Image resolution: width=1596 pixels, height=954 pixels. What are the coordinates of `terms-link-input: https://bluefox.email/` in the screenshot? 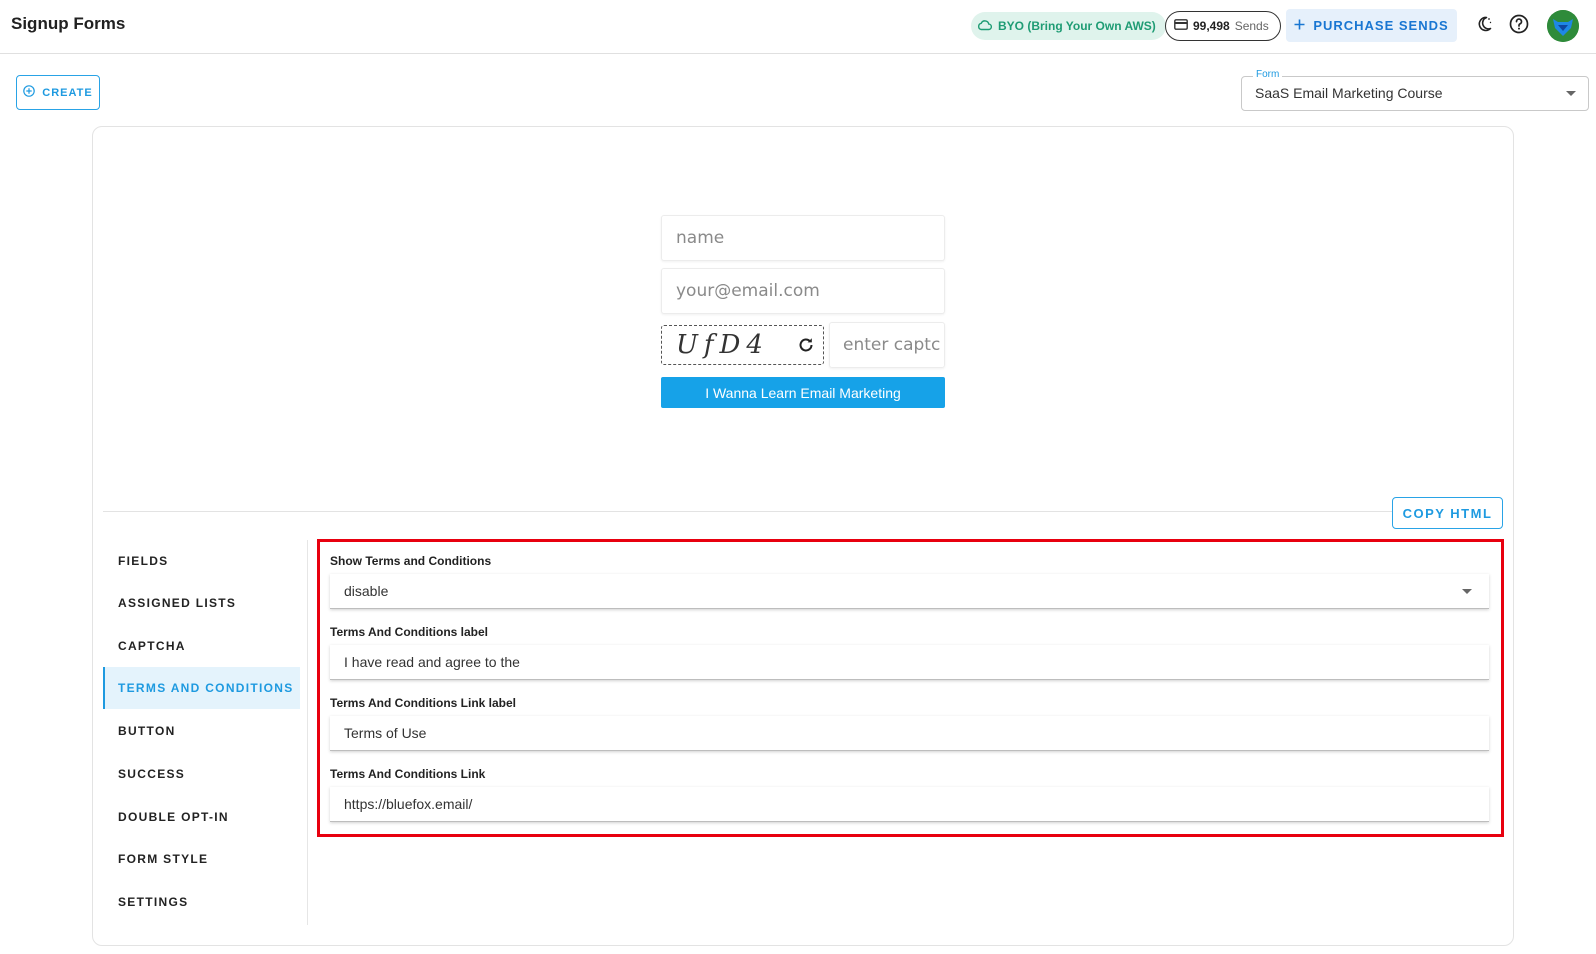 It's located at (909, 804).